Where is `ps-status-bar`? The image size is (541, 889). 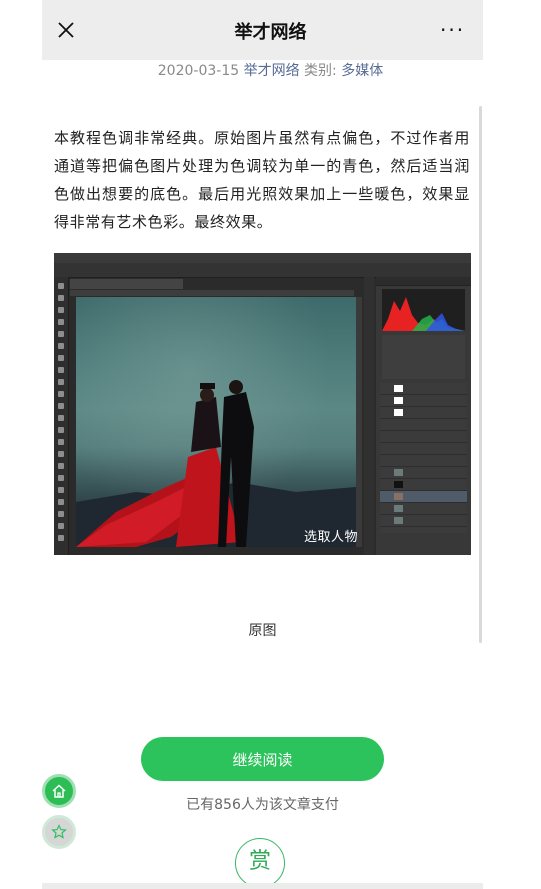
ps-status-bar is located at coordinates (213, 551).